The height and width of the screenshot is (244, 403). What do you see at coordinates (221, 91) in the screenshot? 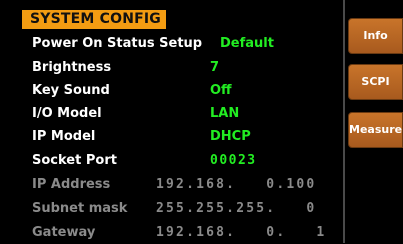
I see `setting-value: Off` at bounding box center [221, 91].